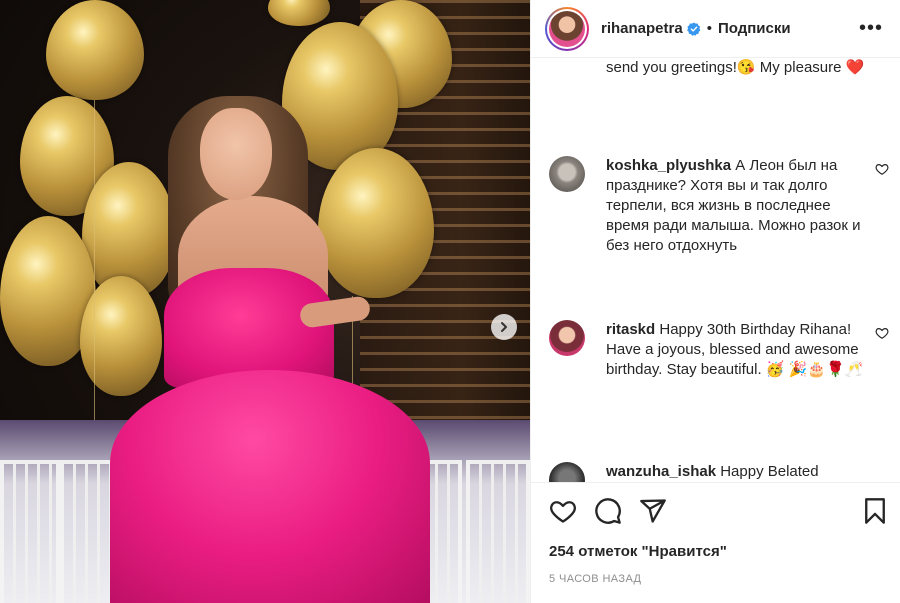 Image resolution: width=900 pixels, height=603 pixels. Describe the element at coordinates (236, 154) in the screenshot. I see `woman-face` at that location.